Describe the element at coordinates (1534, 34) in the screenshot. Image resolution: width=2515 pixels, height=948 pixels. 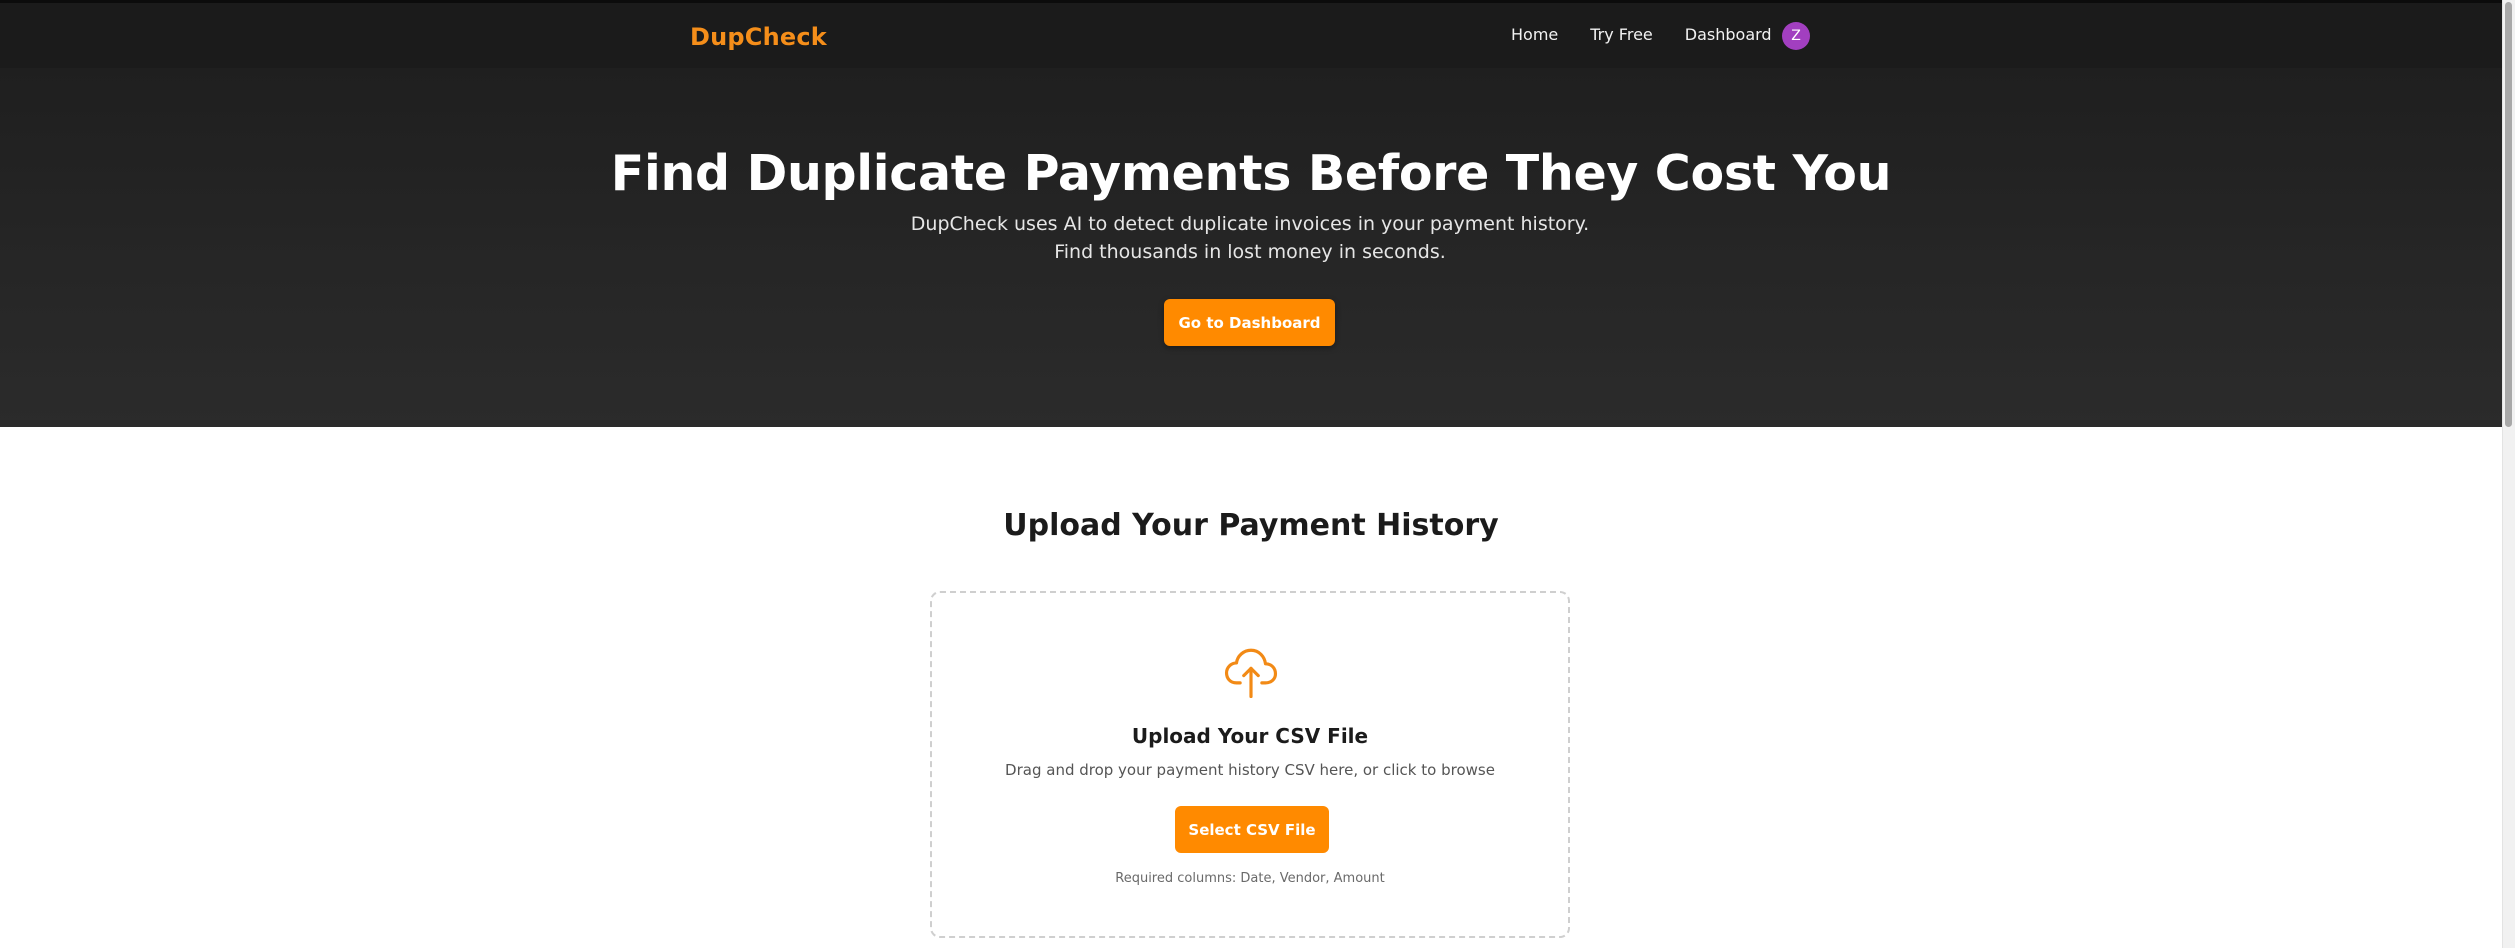
I see `nav-link-home: Home` at that location.